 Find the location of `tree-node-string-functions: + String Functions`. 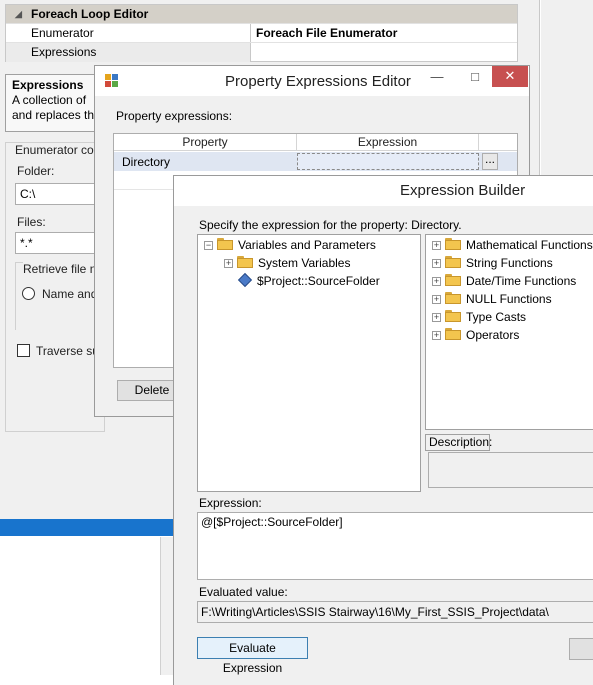

tree-node-string-functions: + String Functions is located at coordinates (492, 263).